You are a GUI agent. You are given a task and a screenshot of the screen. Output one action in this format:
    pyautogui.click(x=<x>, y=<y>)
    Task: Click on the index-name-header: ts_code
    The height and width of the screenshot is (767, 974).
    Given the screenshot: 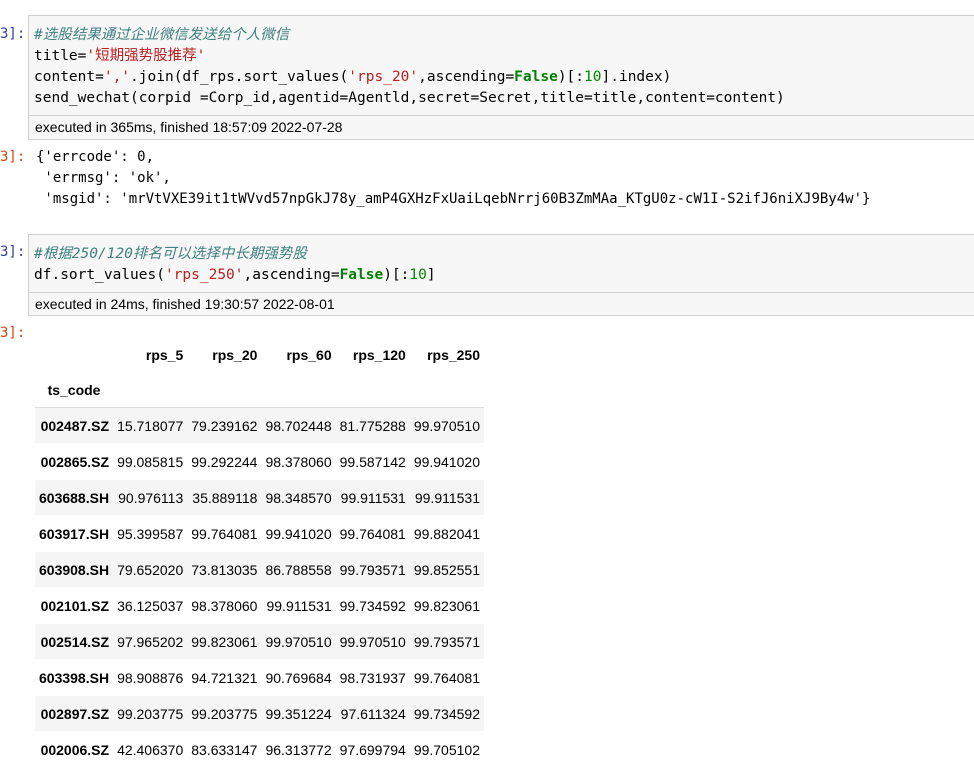 What is the action you would take?
    pyautogui.click(x=74, y=390)
    